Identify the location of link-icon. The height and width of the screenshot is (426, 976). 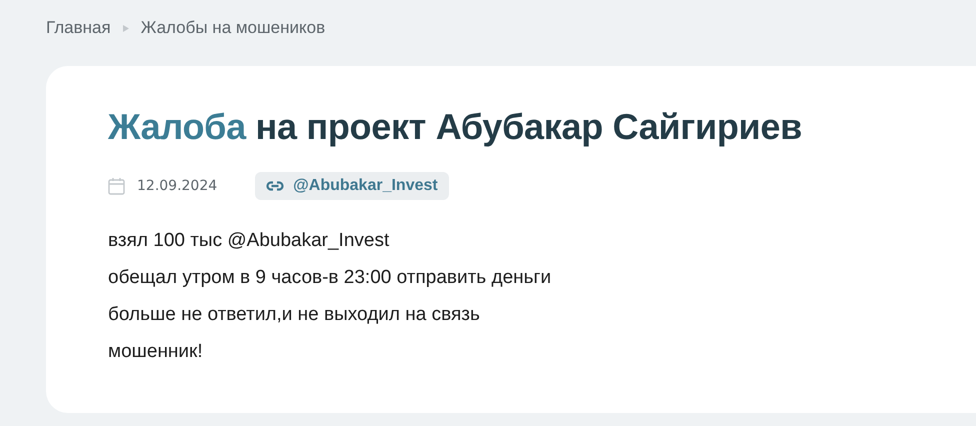
(275, 186).